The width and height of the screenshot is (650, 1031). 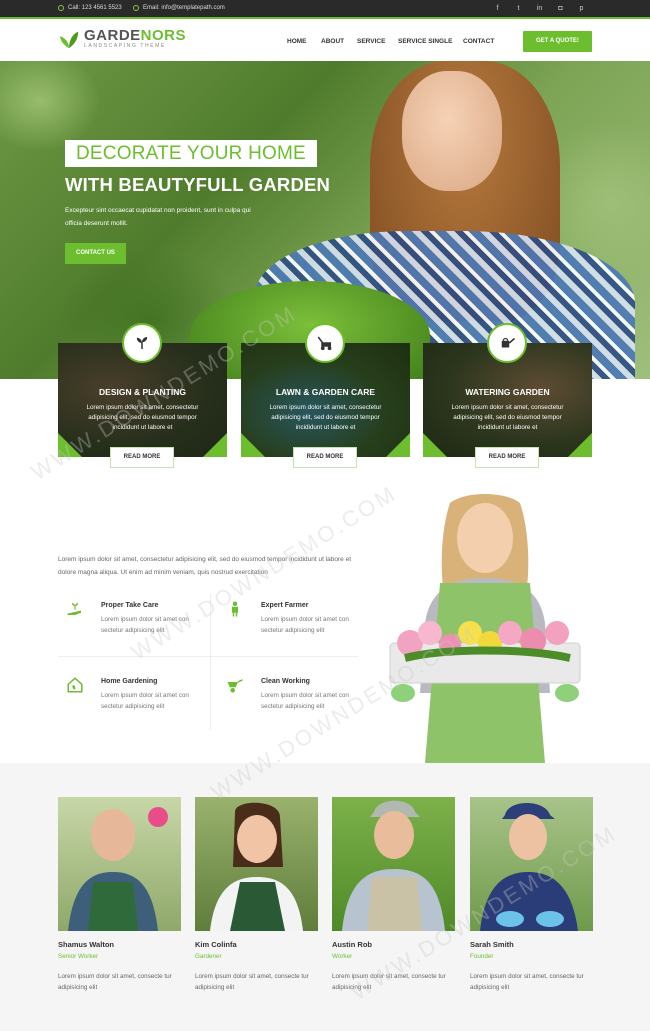 I want to click on feature-title: Home Gardening, so click(x=129, y=681).